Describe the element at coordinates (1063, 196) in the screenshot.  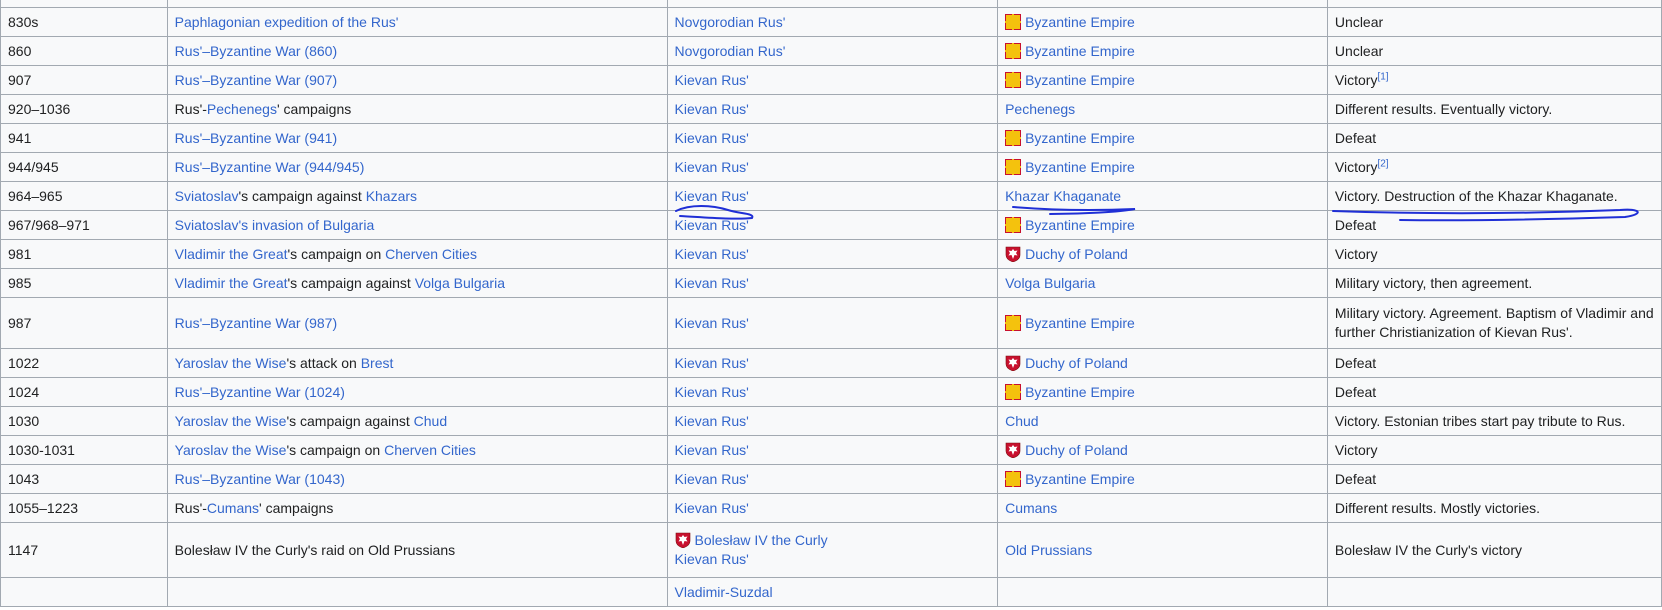
I see `opponent-link: Khazar Khaganate` at that location.